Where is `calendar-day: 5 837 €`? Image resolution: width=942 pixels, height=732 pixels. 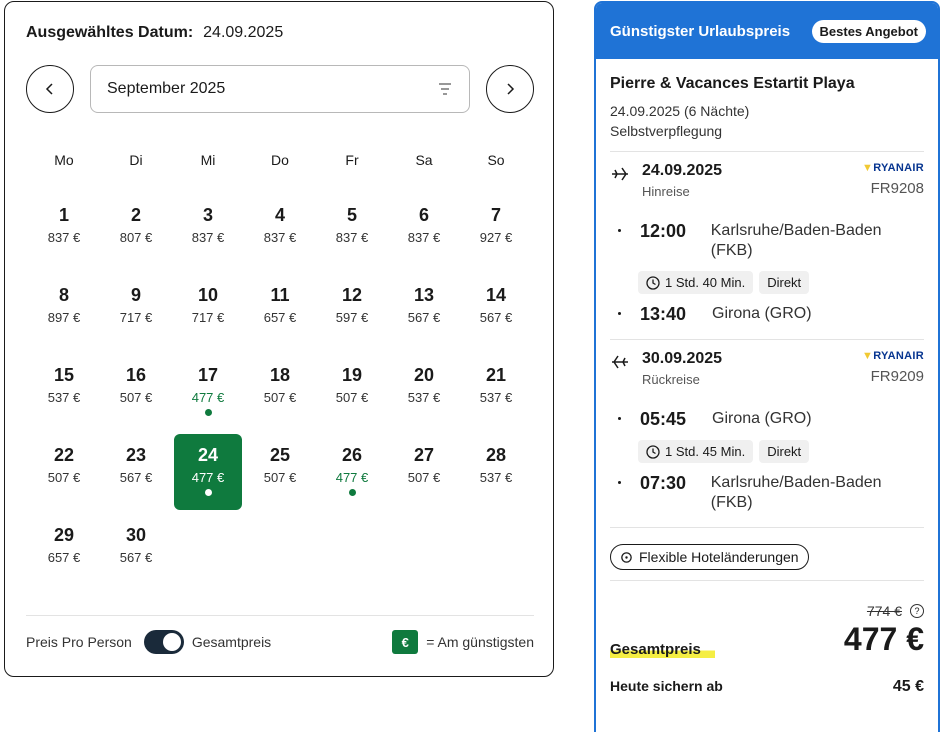 calendar-day: 5 837 € is located at coordinates (352, 232).